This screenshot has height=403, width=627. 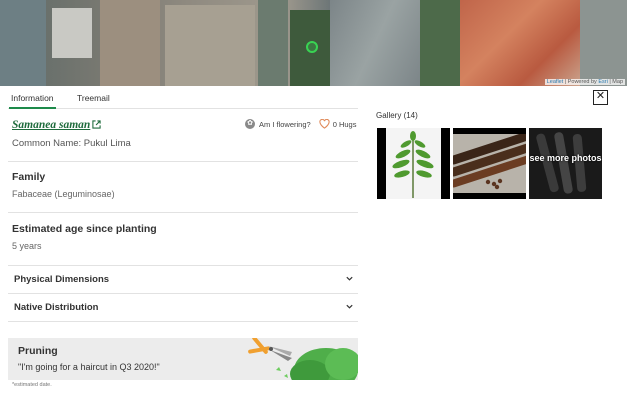 I want to click on map-highway, so click(x=375, y=43).